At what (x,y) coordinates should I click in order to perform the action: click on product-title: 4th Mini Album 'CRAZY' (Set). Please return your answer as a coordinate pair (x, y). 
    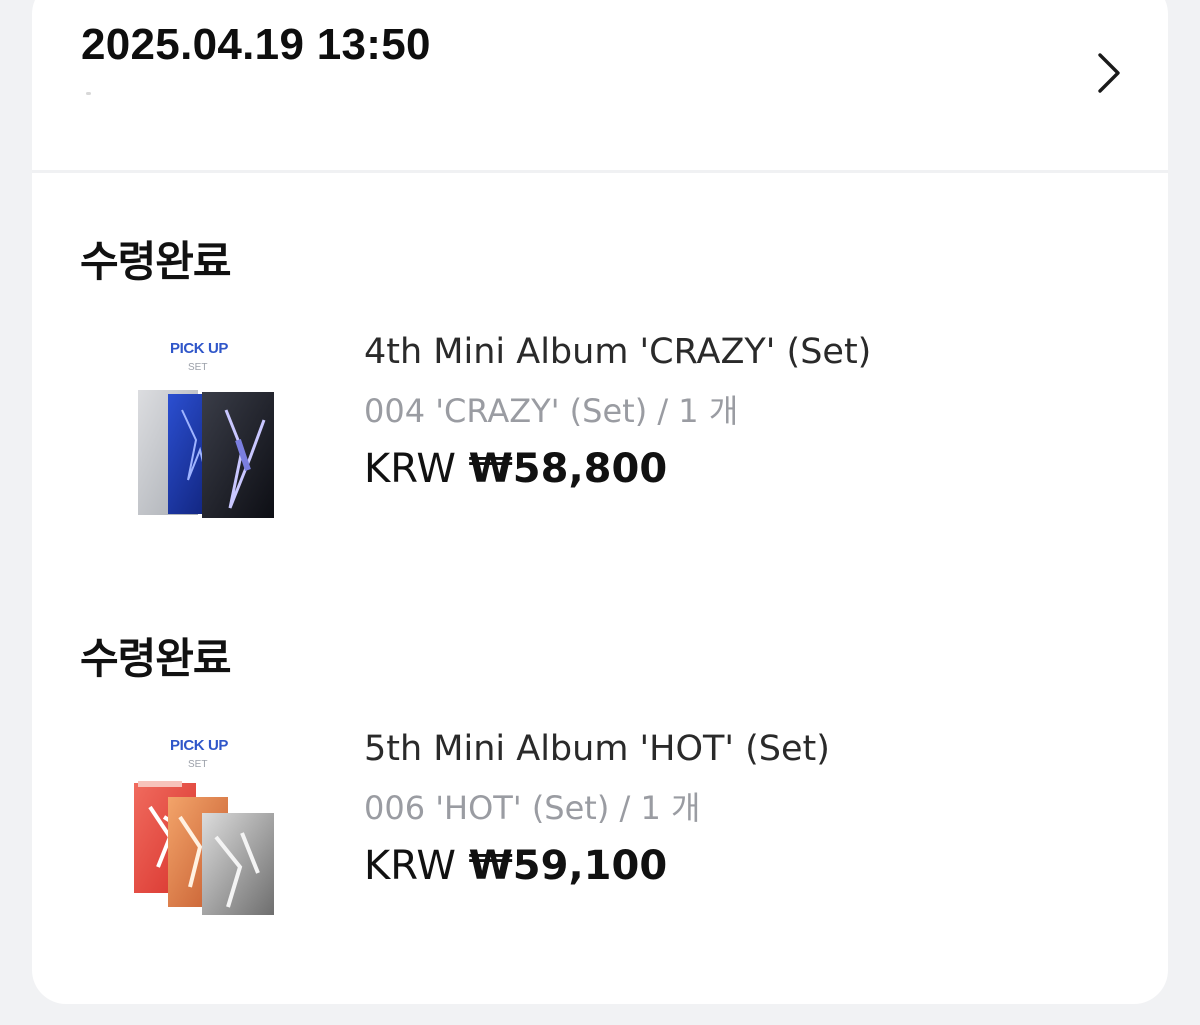
    Looking at the image, I should click on (618, 352).